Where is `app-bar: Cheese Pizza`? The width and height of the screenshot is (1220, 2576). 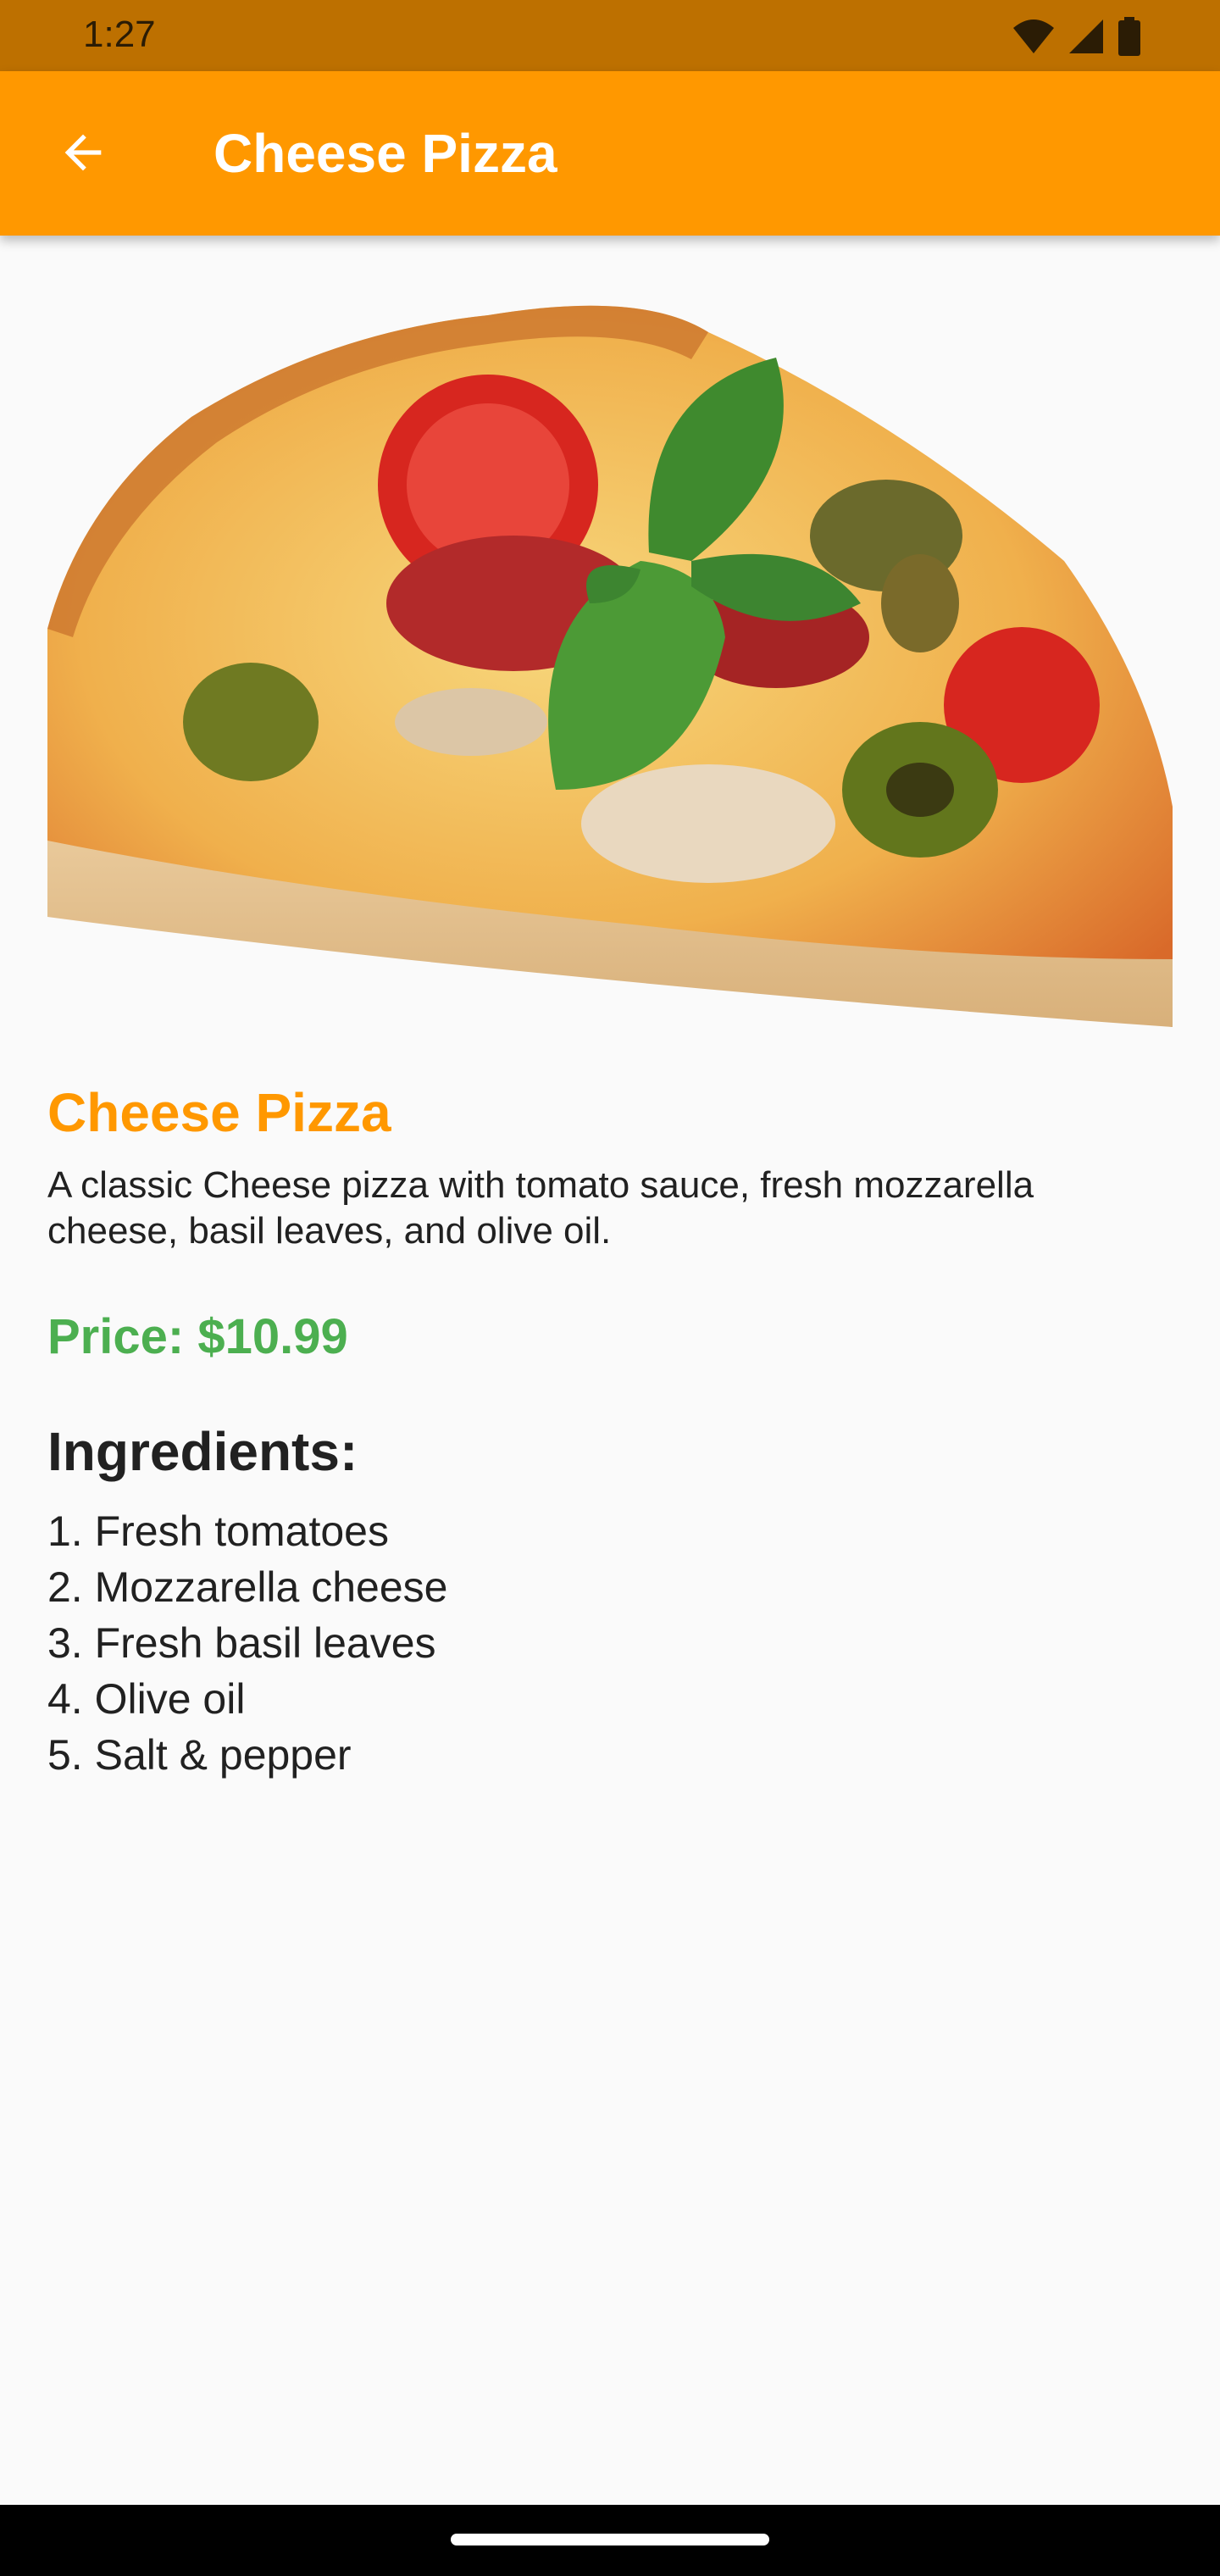
app-bar: Cheese Pizza is located at coordinates (610, 153).